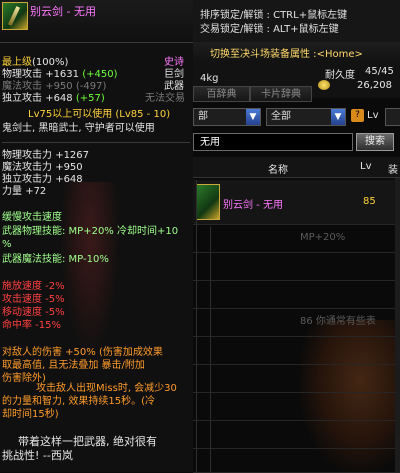 This screenshot has height=473, width=400. I want to click on search-button: 搜索, so click(375, 142).